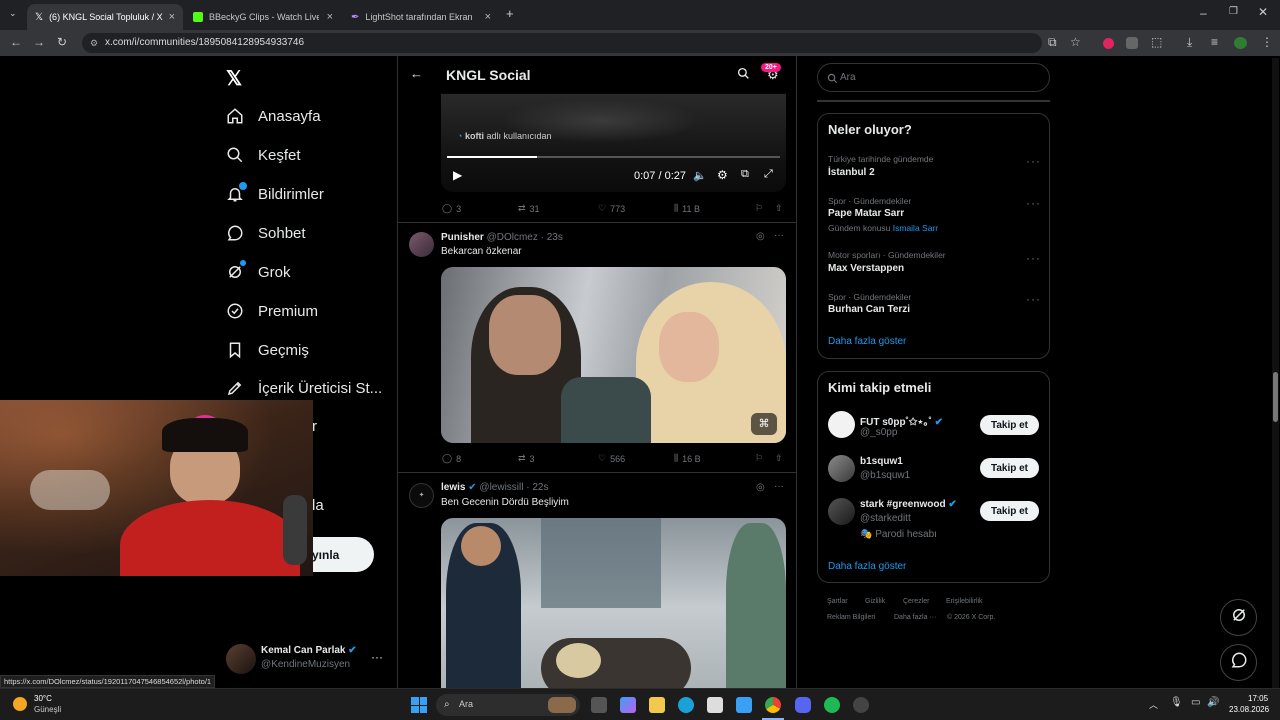 This screenshot has height=720, width=1280. What do you see at coordinates (743, 75) in the screenshot?
I see `search-icon` at bounding box center [743, 75].